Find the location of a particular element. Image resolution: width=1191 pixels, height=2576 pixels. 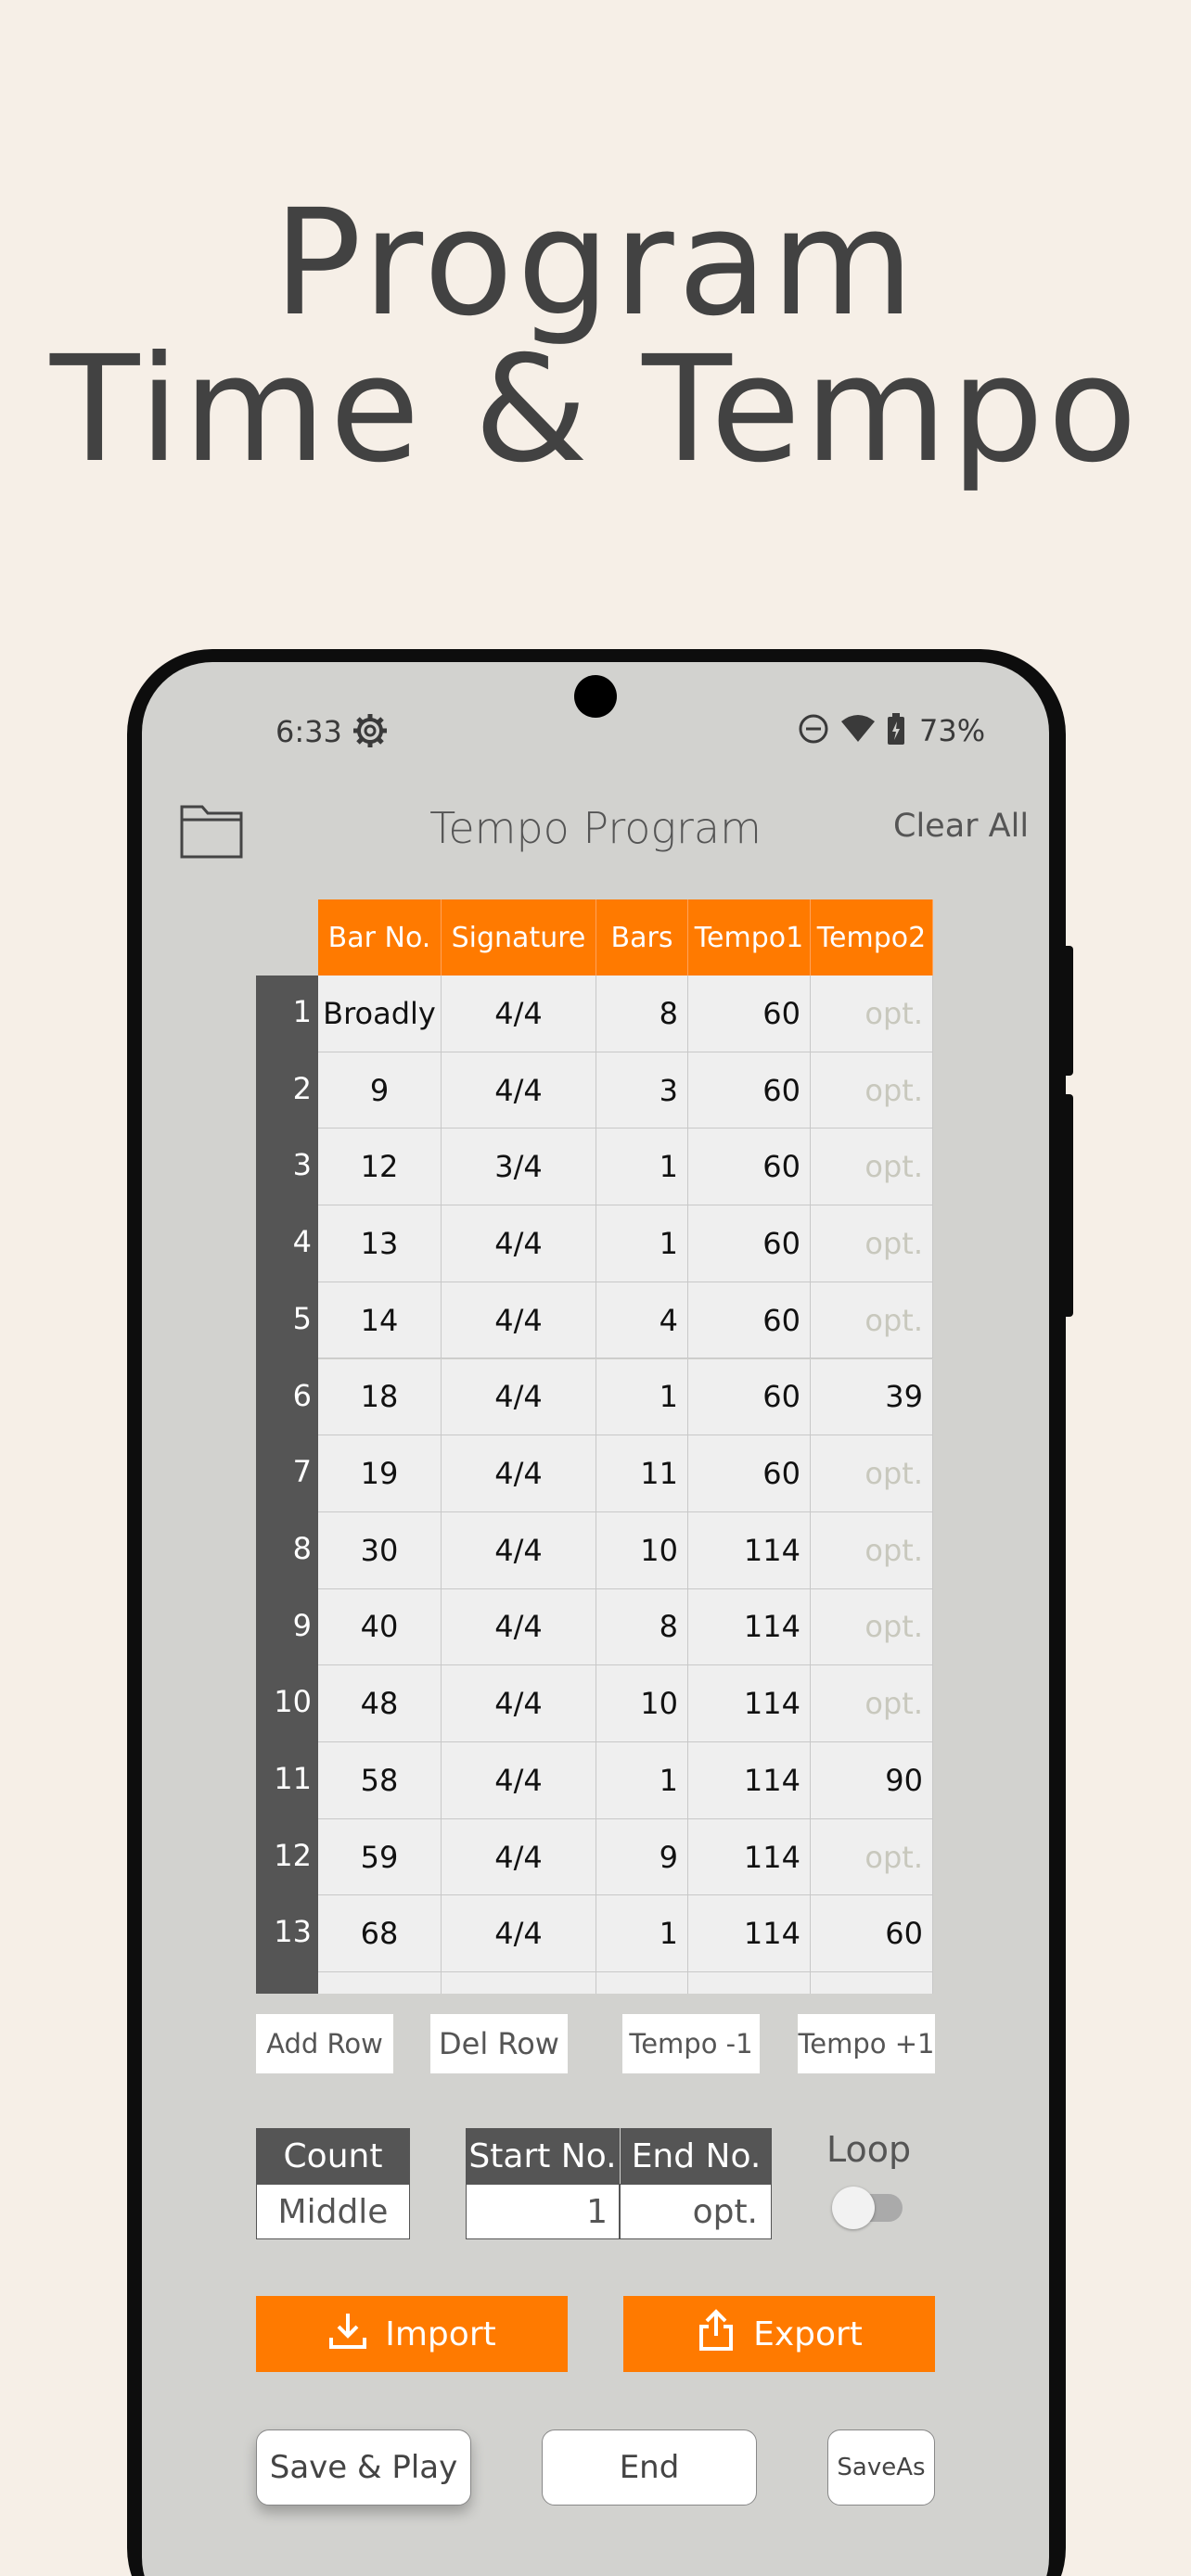

end-no-input: opt. is located at coordinates (696, 2211).